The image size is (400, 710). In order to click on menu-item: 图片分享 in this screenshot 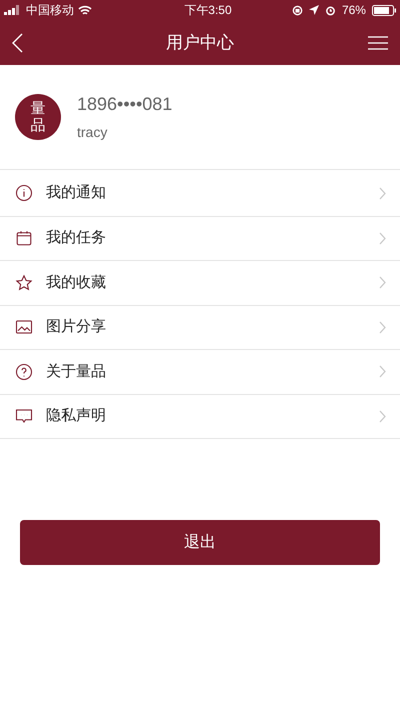, I will do `click(200, 326)`.